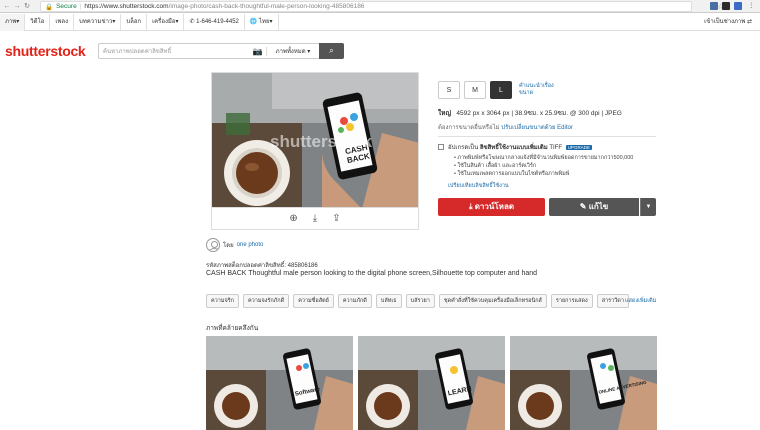 The height and width of the screenshot is (430, 760). Describe the element at coordinates (174, 51) in the screenshot. I see `search-input: ค้นหาภาพปลอดค่าลิขสิทธิ์` at that location.